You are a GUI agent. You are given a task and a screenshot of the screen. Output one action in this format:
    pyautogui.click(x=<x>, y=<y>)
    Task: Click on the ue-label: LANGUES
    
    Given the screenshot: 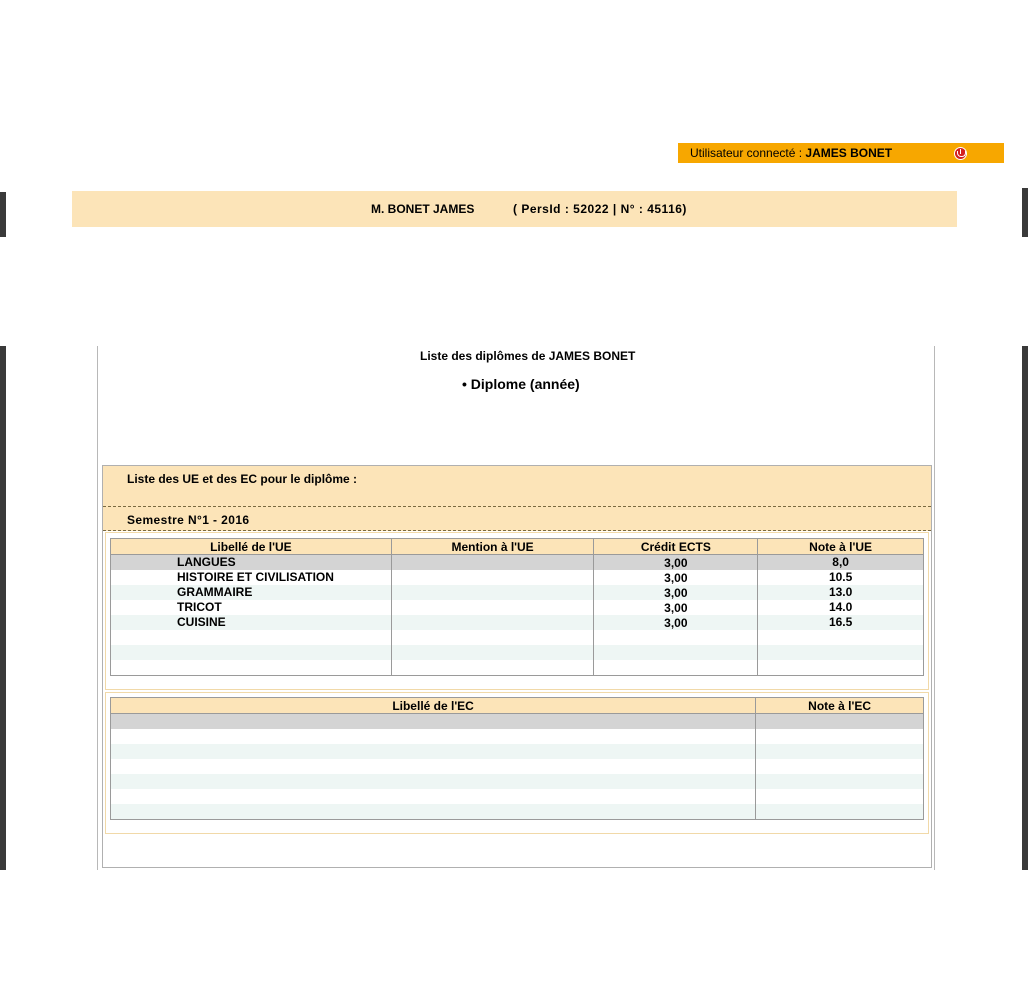 What is the action you would take?
    pyautogui.click(x=251, y=562)
    